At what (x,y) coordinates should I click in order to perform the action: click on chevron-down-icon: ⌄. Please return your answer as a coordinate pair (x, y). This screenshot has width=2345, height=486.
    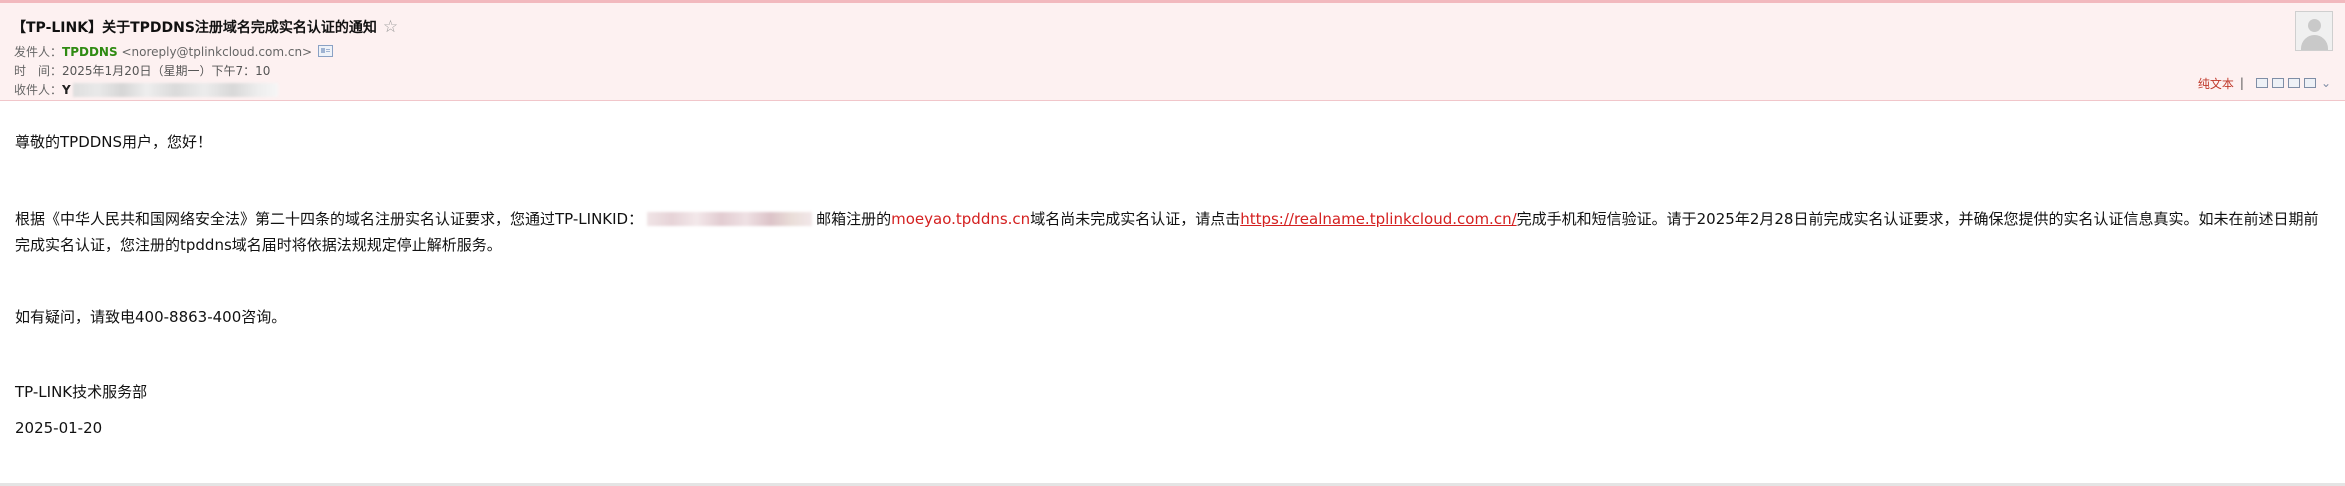
    Looking at the image, I should click on (2326, 83).